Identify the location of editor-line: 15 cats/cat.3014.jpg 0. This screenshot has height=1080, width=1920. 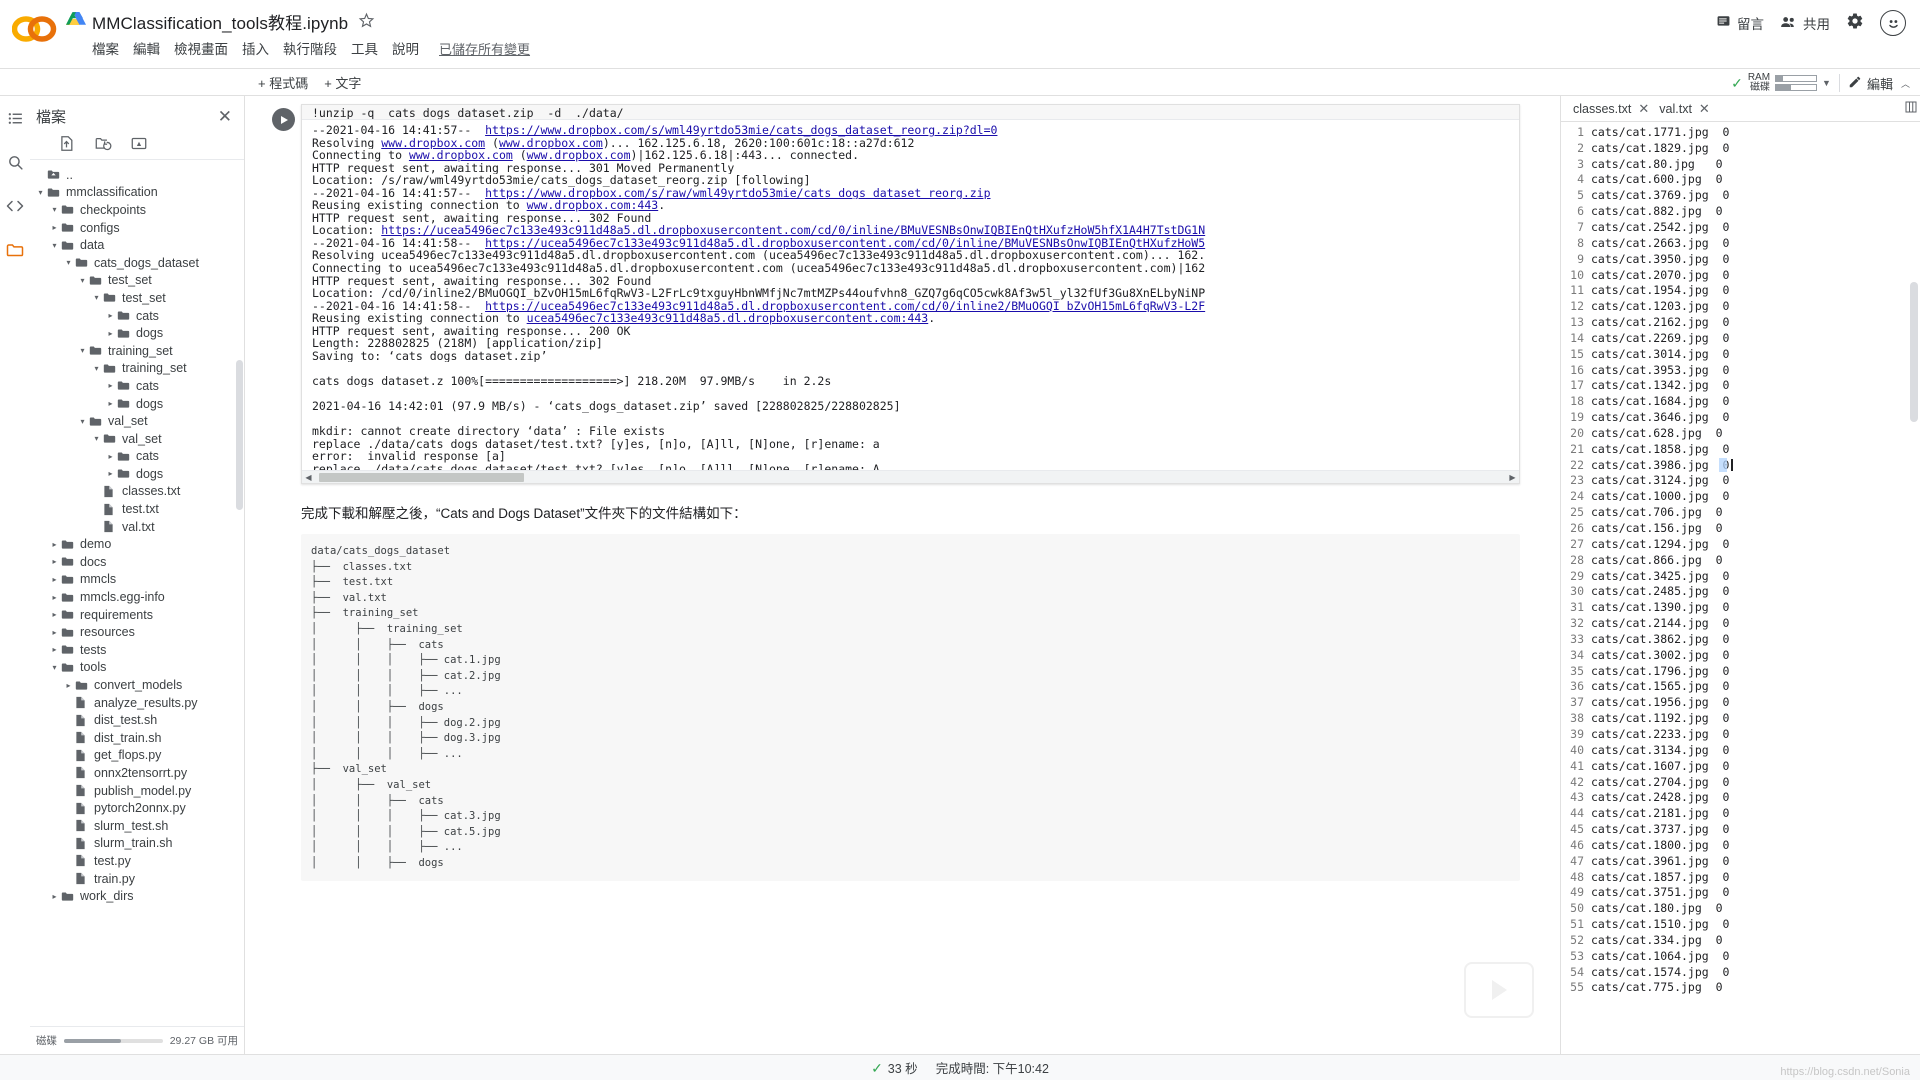
(1740, 354).